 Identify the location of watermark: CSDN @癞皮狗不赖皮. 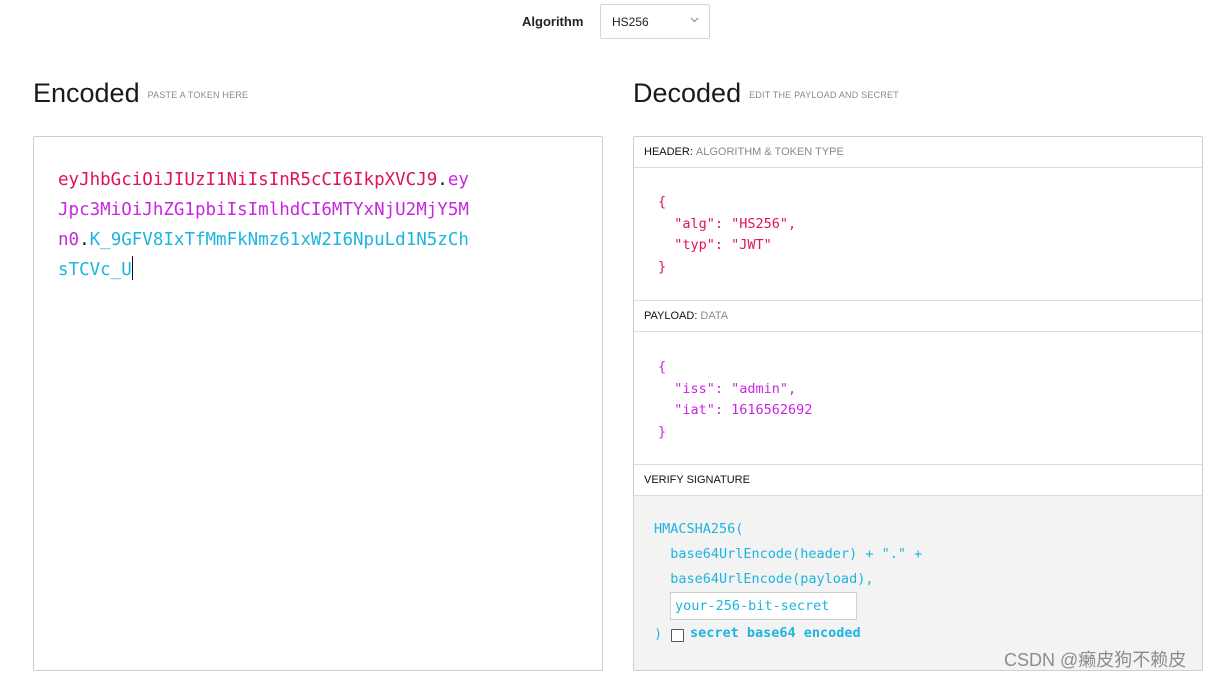
(1095, 660).